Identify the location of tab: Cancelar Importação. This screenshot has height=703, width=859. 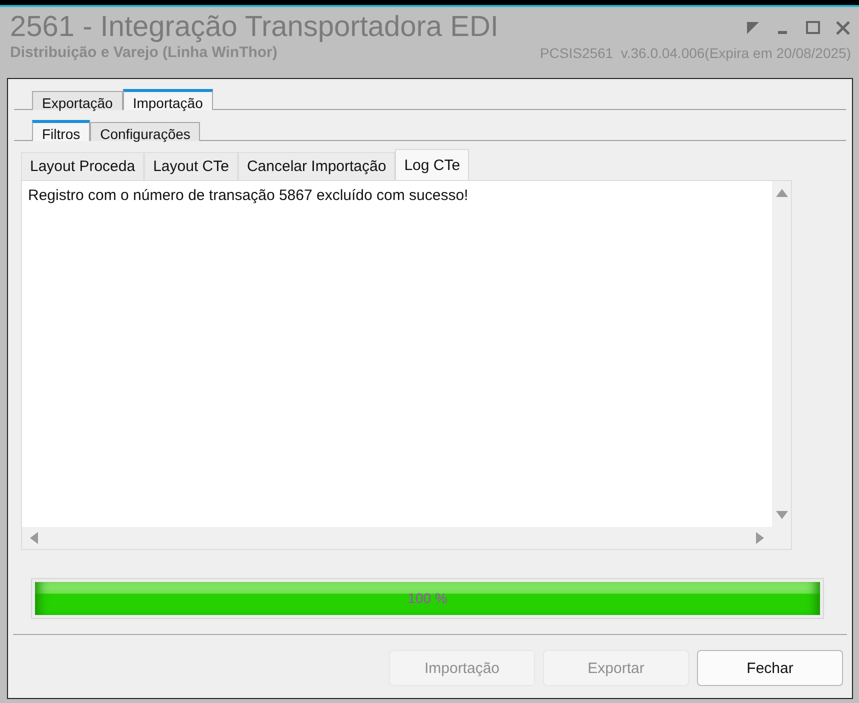
(317, 166).